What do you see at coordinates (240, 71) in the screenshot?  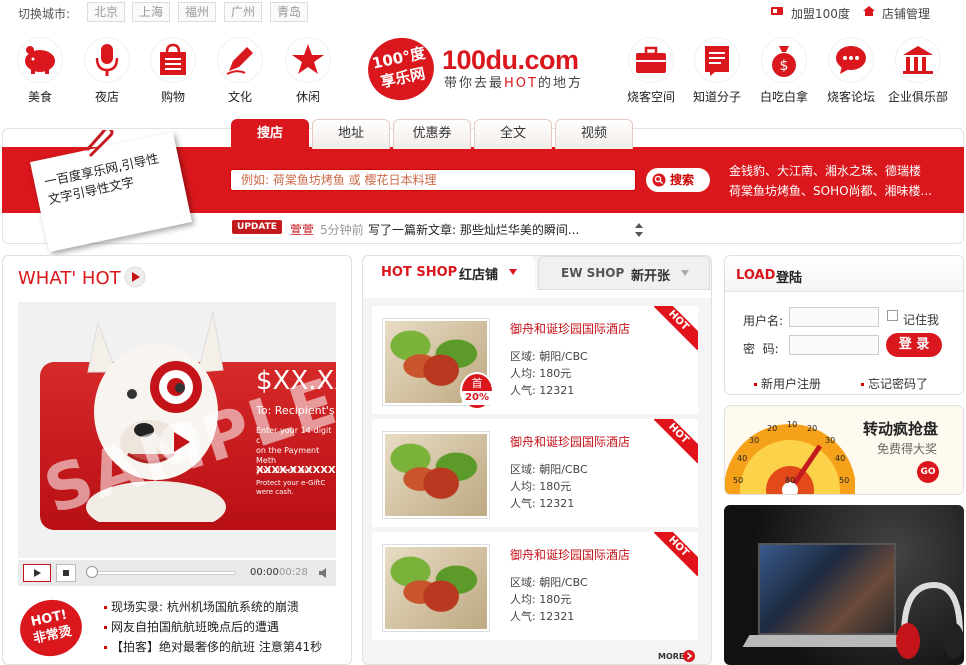 I see `nav-item-culture: 文化` at bounding box center [240, 71].